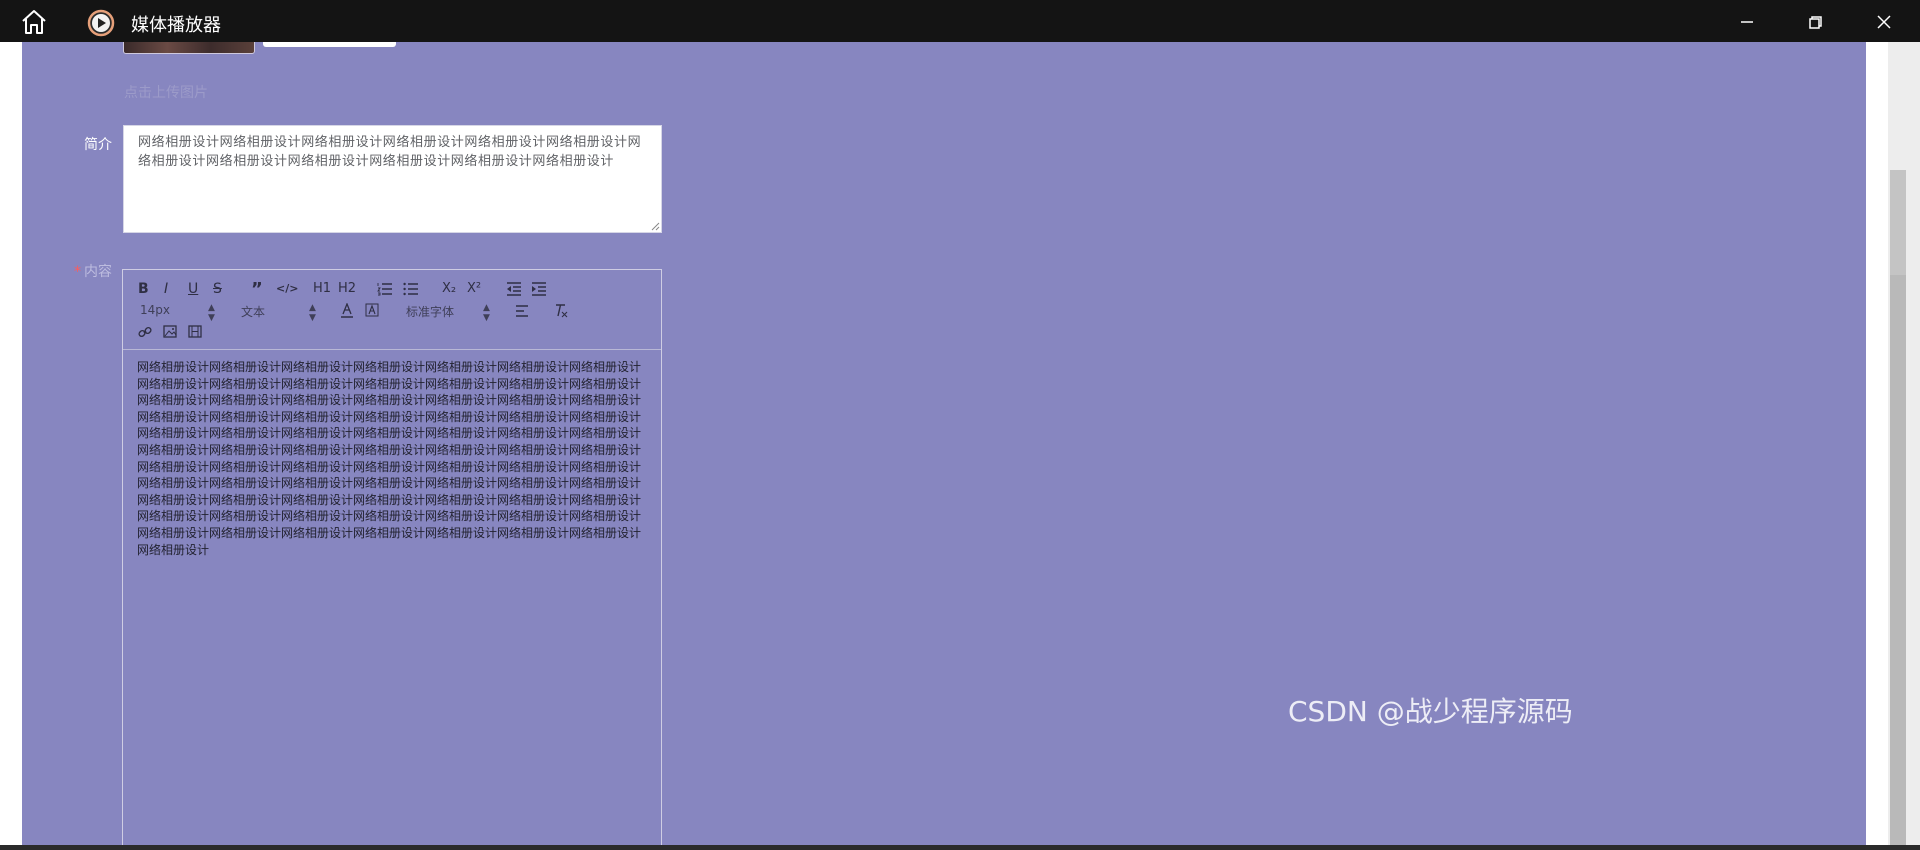 This screenshot has width=1920, height=850. Describe the element at coordinates (170, 331) in the screenshot. I see `image-icon` at that location.